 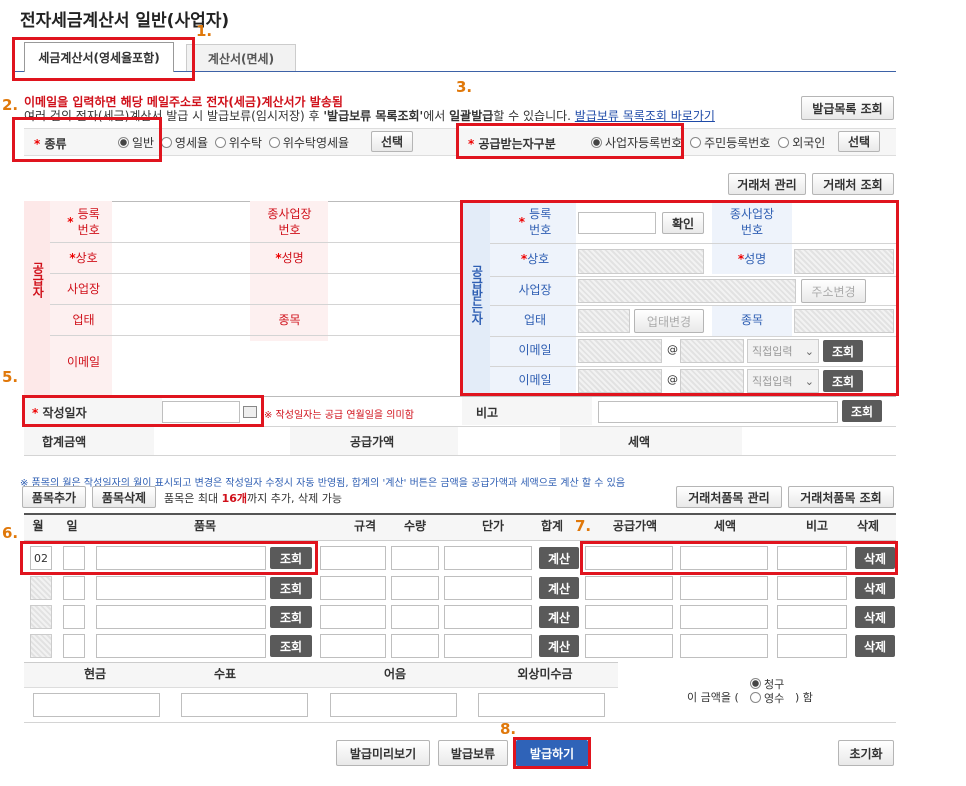 What do you see at coordinates (41, 588) in the screenshot?
I see `row2-month` at bounding box center [41, 588].